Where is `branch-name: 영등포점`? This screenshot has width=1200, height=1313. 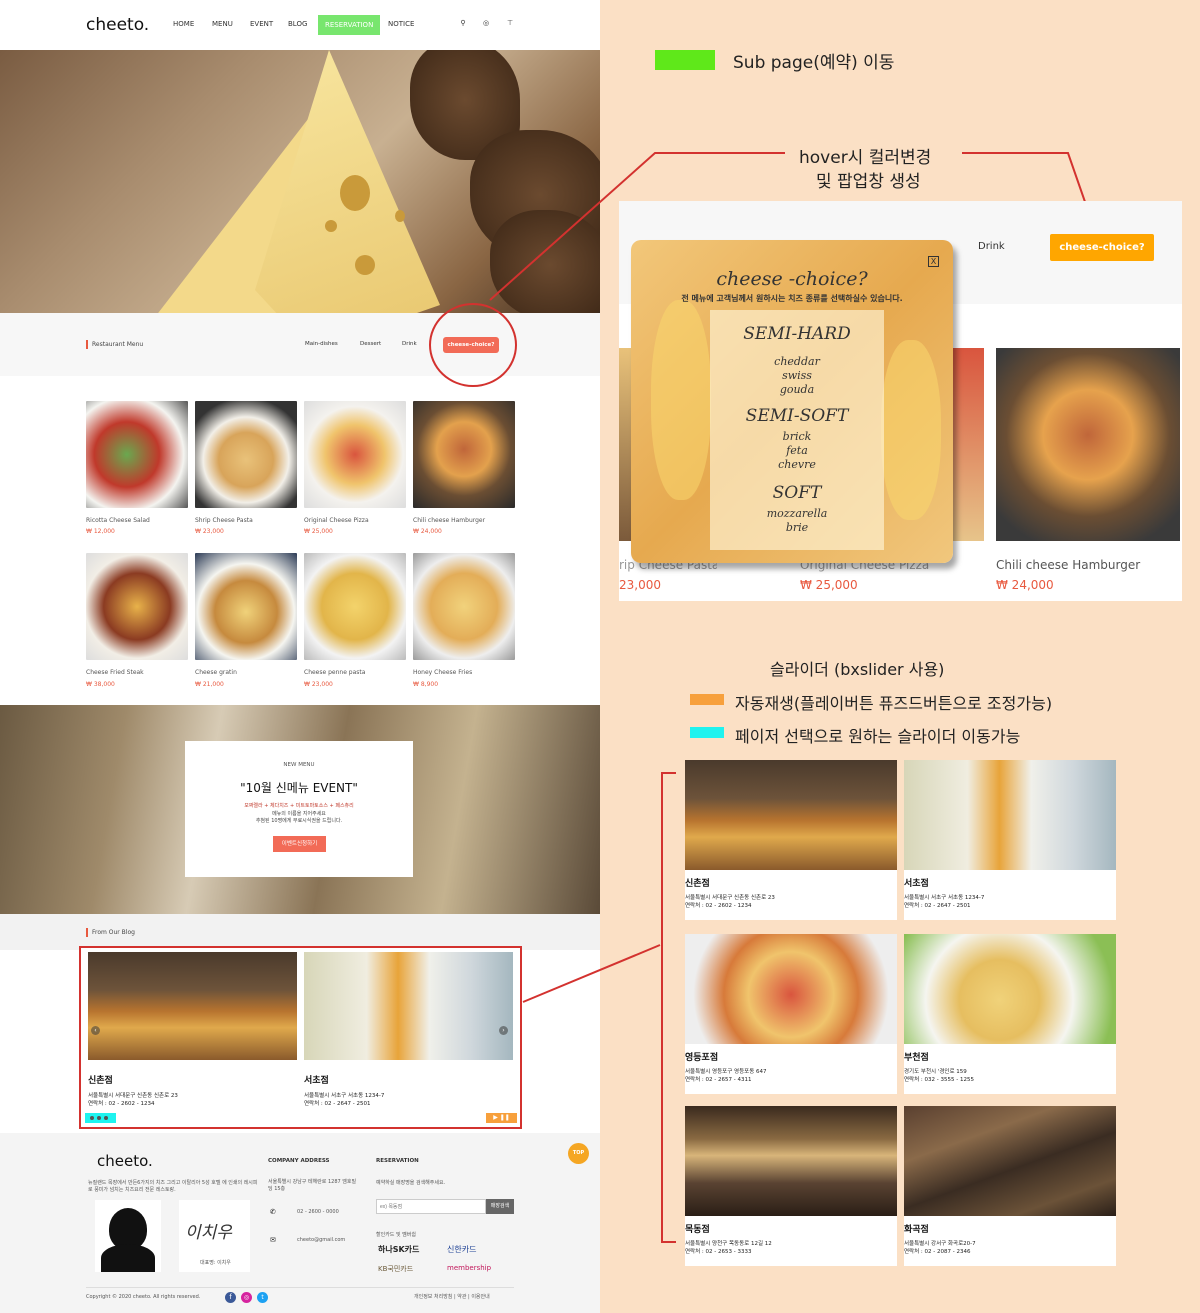
branch-name: 영등포점 is located at coordinates (702, 1058).